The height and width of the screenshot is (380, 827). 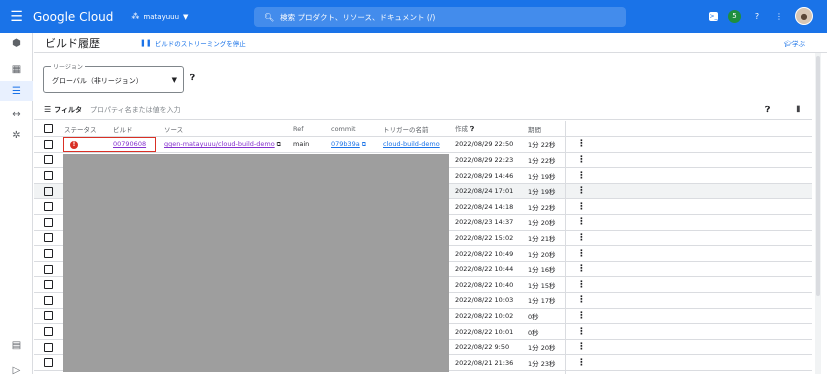 I want to click on select-all-checkbox, so click(x=48, y=129).